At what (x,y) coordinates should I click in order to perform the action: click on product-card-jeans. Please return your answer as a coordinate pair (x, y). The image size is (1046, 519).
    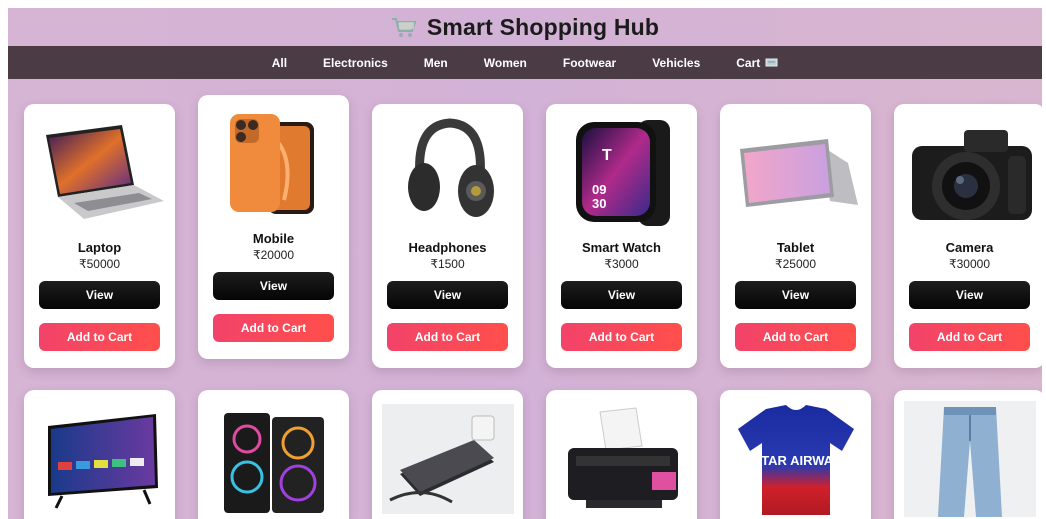
    Looking at the image, I should click on (968, 454).